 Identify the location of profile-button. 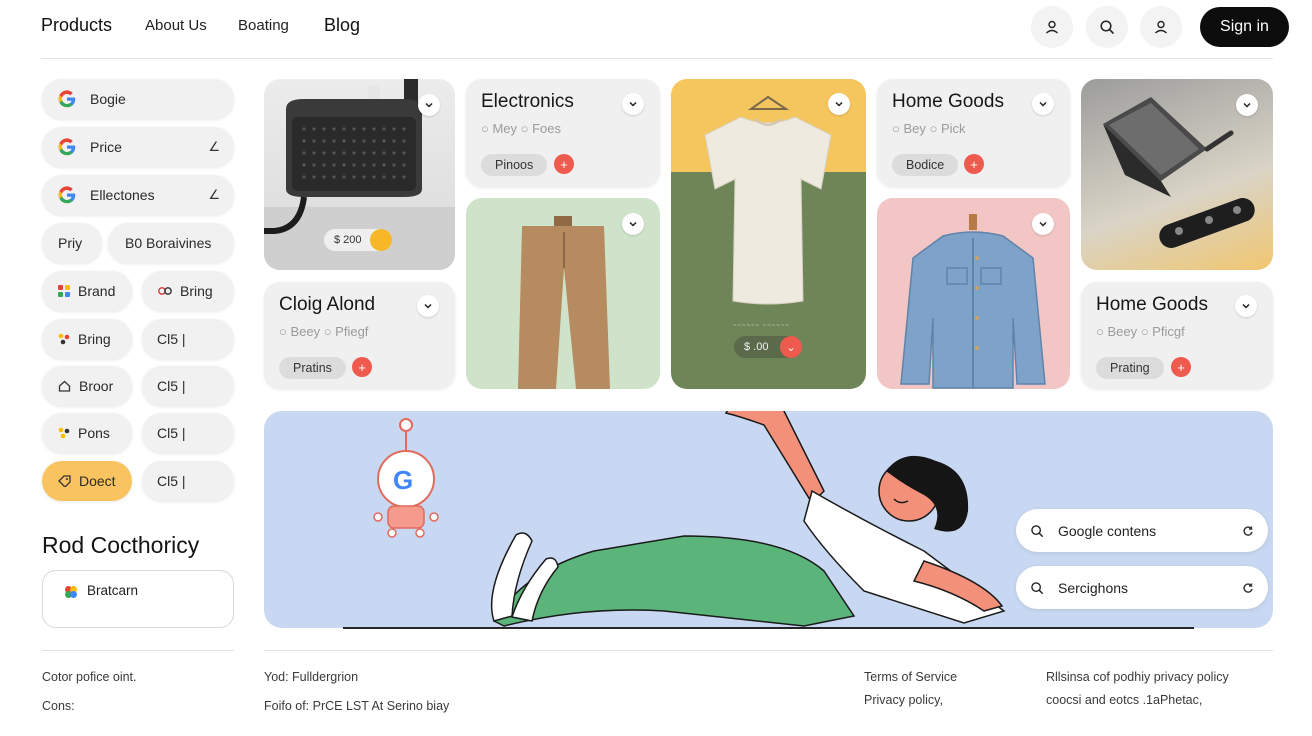
(1161, 27).